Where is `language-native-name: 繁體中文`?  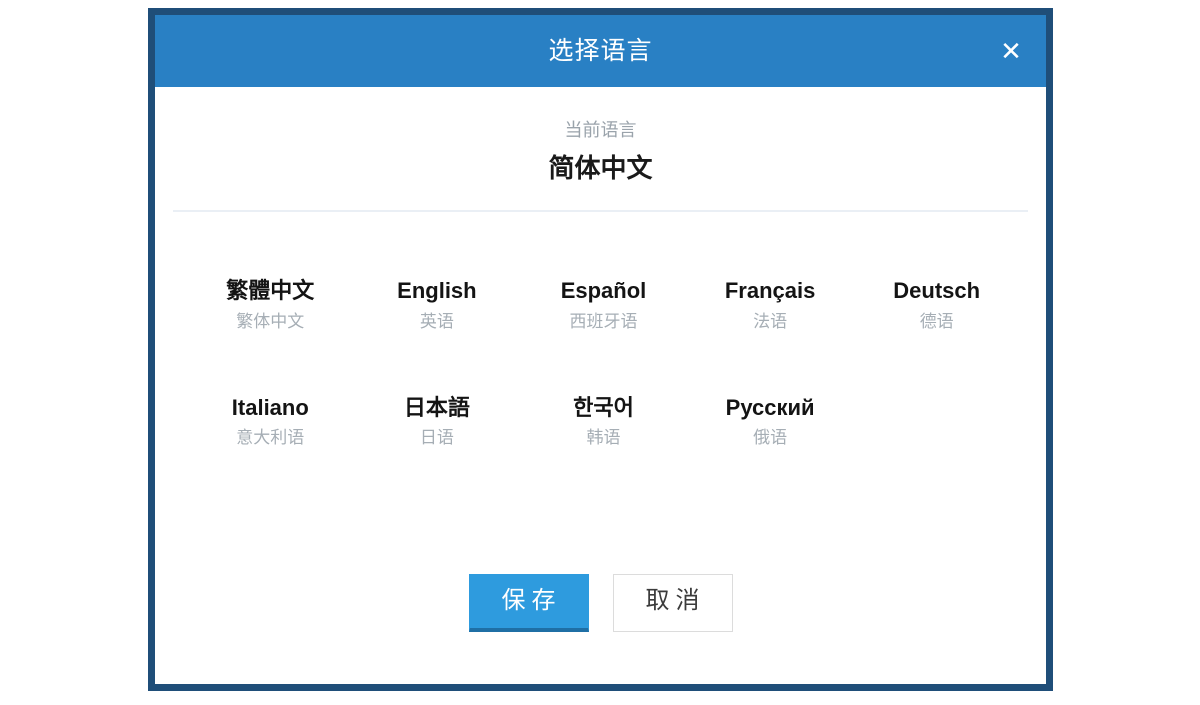
language-native-name: 繁體中文 is located at coordinates (270, 291).